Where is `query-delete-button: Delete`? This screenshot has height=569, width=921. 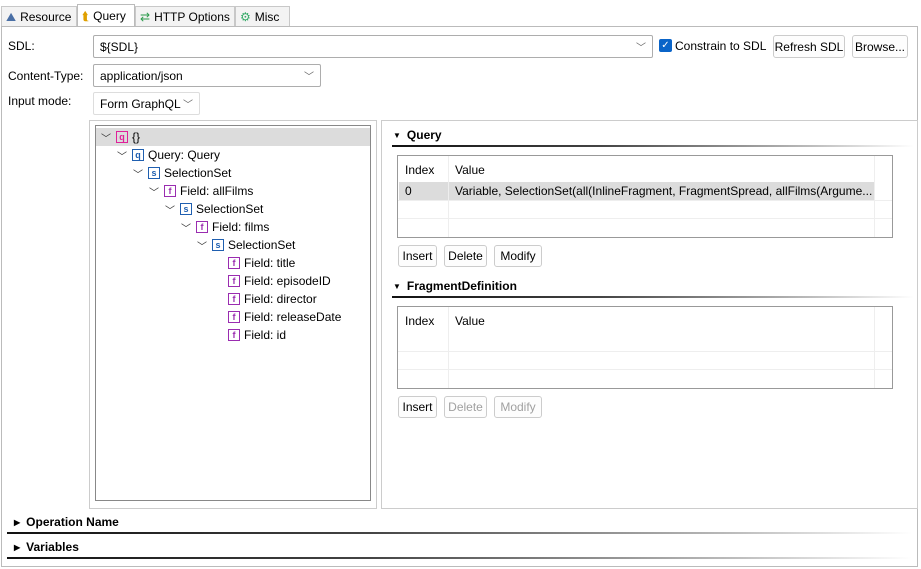
query-delete-button: Delete is located at coordinates (465, 256).